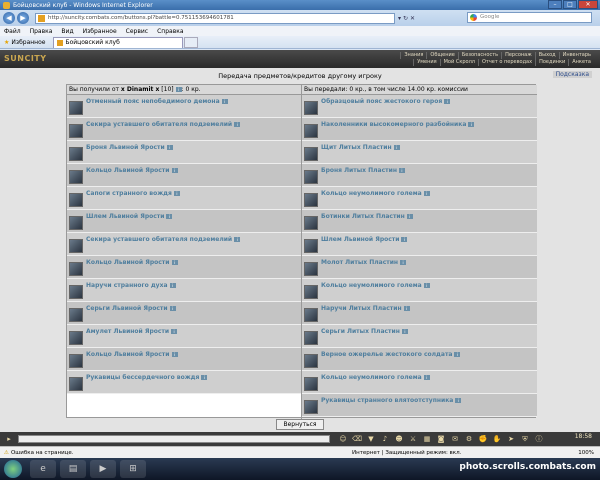 This screenshot has width=600, height=480. What do you see at coordinates (174, 439) in the screenshot?
I see `chat-input` at bounding box center [174, 439].